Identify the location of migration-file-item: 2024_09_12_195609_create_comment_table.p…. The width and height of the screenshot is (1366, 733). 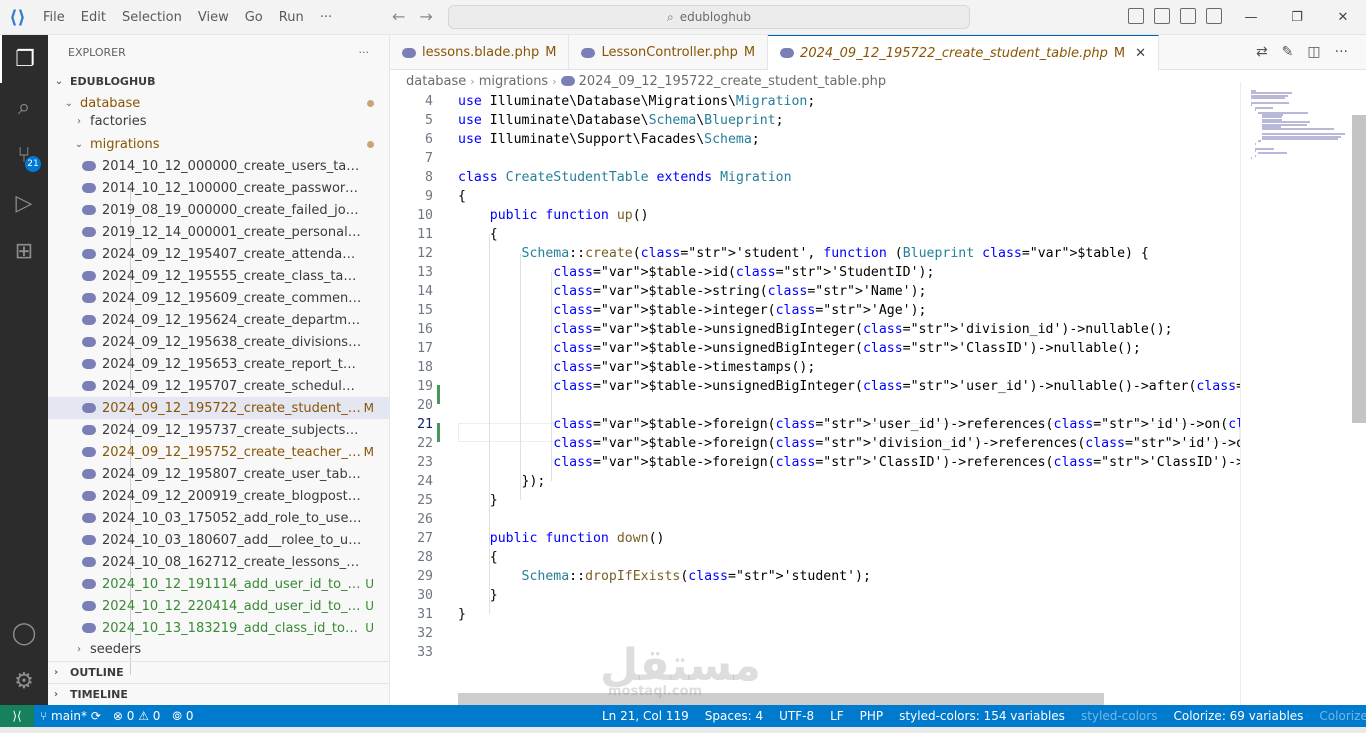
(219, 298).